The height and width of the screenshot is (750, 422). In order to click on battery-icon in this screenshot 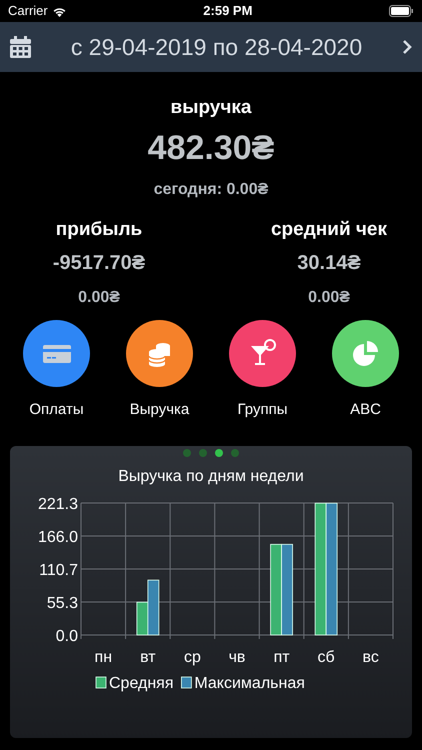, I will do `click(401, 11)`.